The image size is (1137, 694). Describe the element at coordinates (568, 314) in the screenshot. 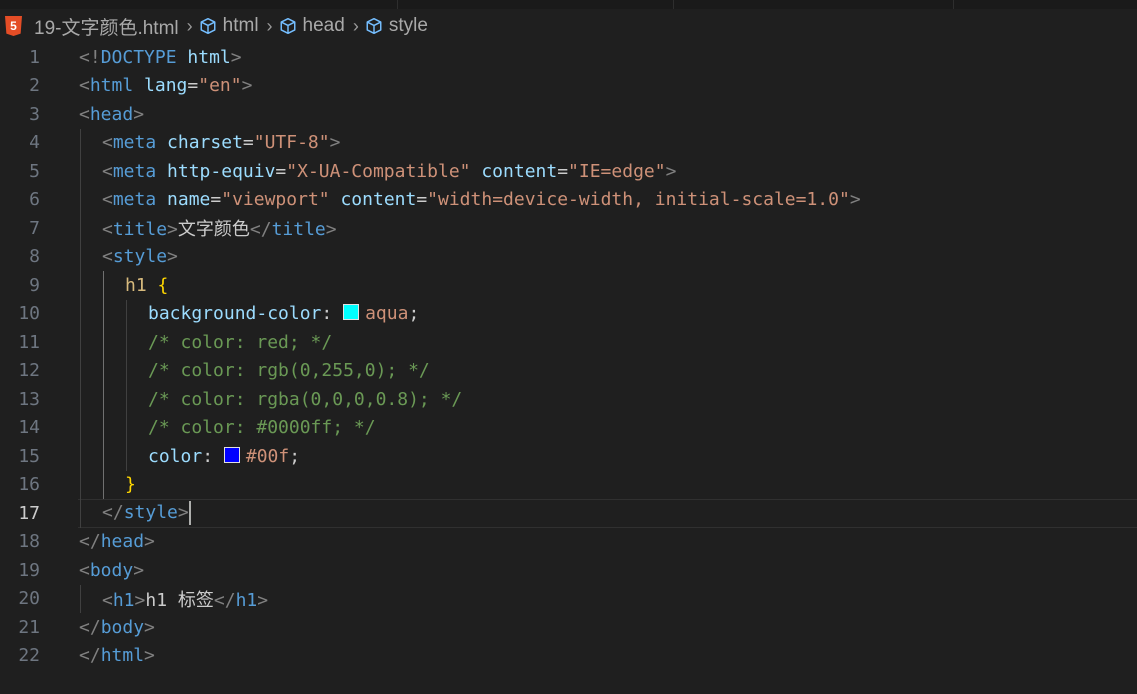

I see `code-line: 10 background-color: aqua;` at that location.